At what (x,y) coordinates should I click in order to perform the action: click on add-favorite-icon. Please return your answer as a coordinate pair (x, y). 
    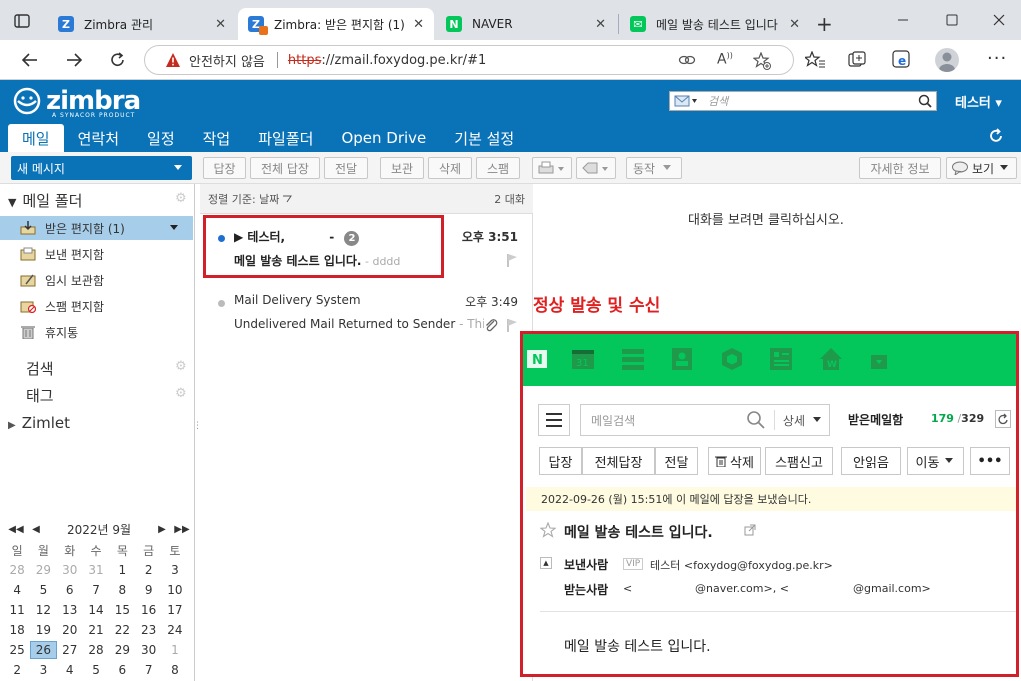
    Looking at the image, I should click on (762, 61).